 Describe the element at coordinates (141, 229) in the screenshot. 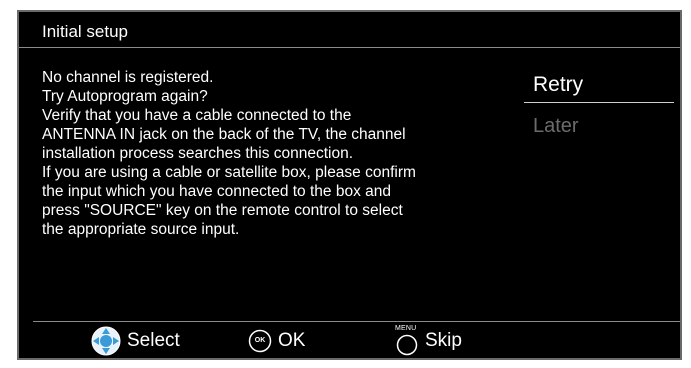

I see `message-line: the appropriate source input.` at that location.